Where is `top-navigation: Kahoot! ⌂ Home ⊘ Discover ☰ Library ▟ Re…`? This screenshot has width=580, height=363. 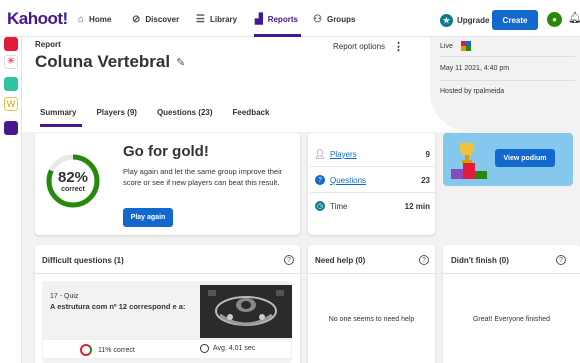 top-navigation: Kahoot! ⌂ Home ⊘ Discover ☰ Library ▟ Re… is located at coordinates (290, 18).